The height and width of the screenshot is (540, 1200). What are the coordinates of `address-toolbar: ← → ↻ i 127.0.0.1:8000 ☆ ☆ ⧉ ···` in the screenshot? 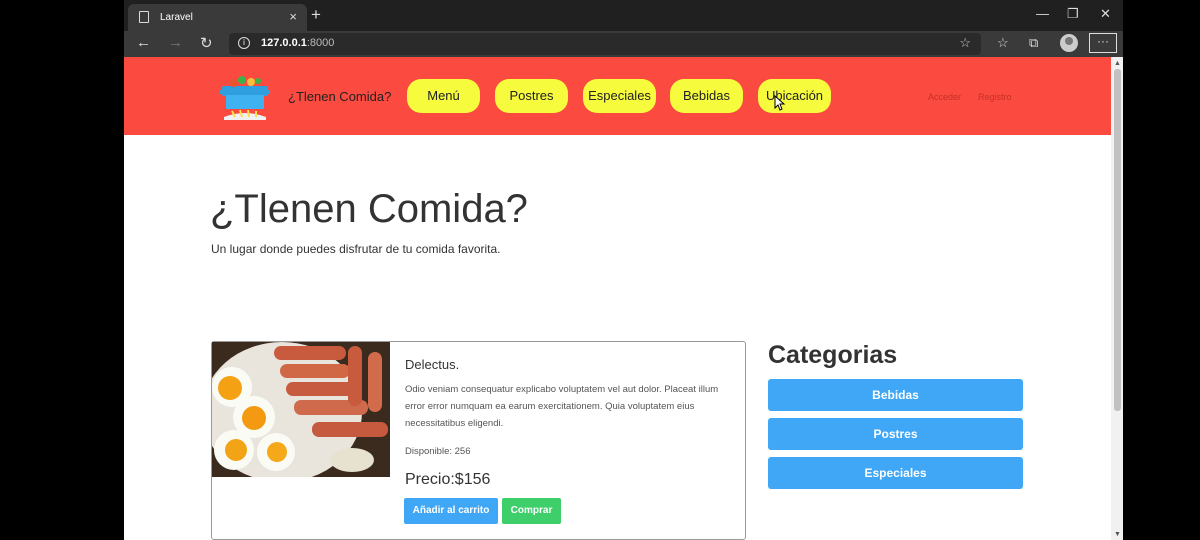 It's located at (623, 44).